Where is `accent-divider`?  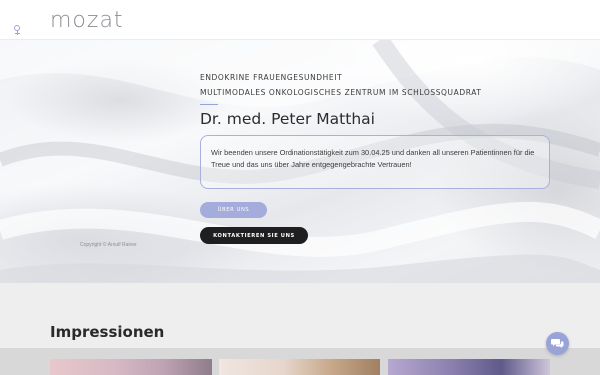 accent-divider is located at coordinates (209, 104).